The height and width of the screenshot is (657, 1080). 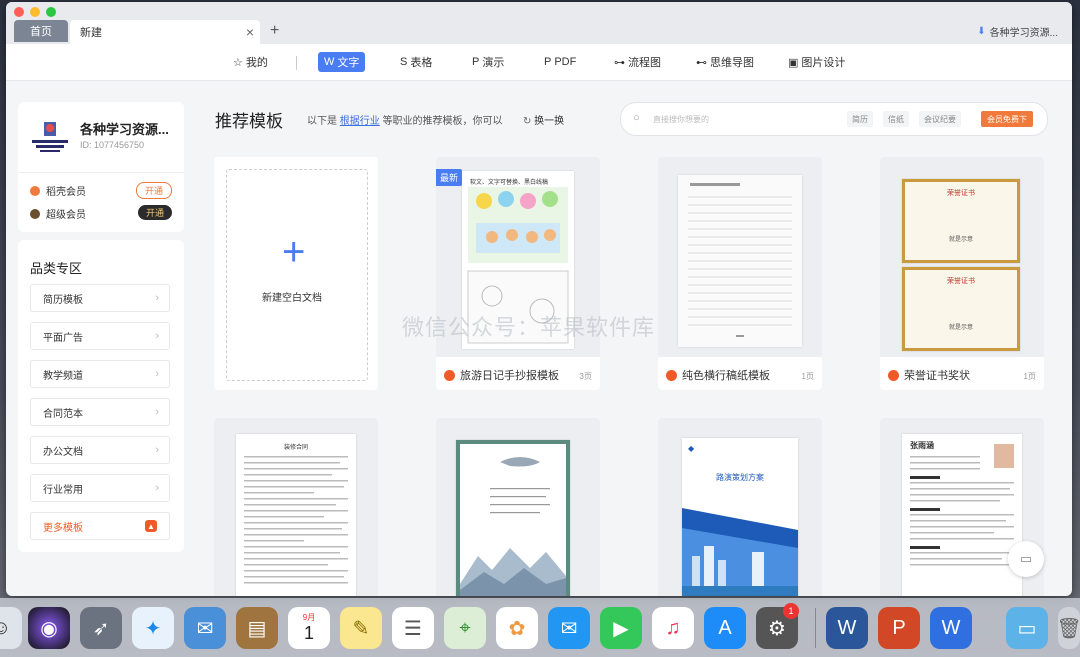 I want to click on category-teaching: 教学频道 ›, so click(x=100, y=374).